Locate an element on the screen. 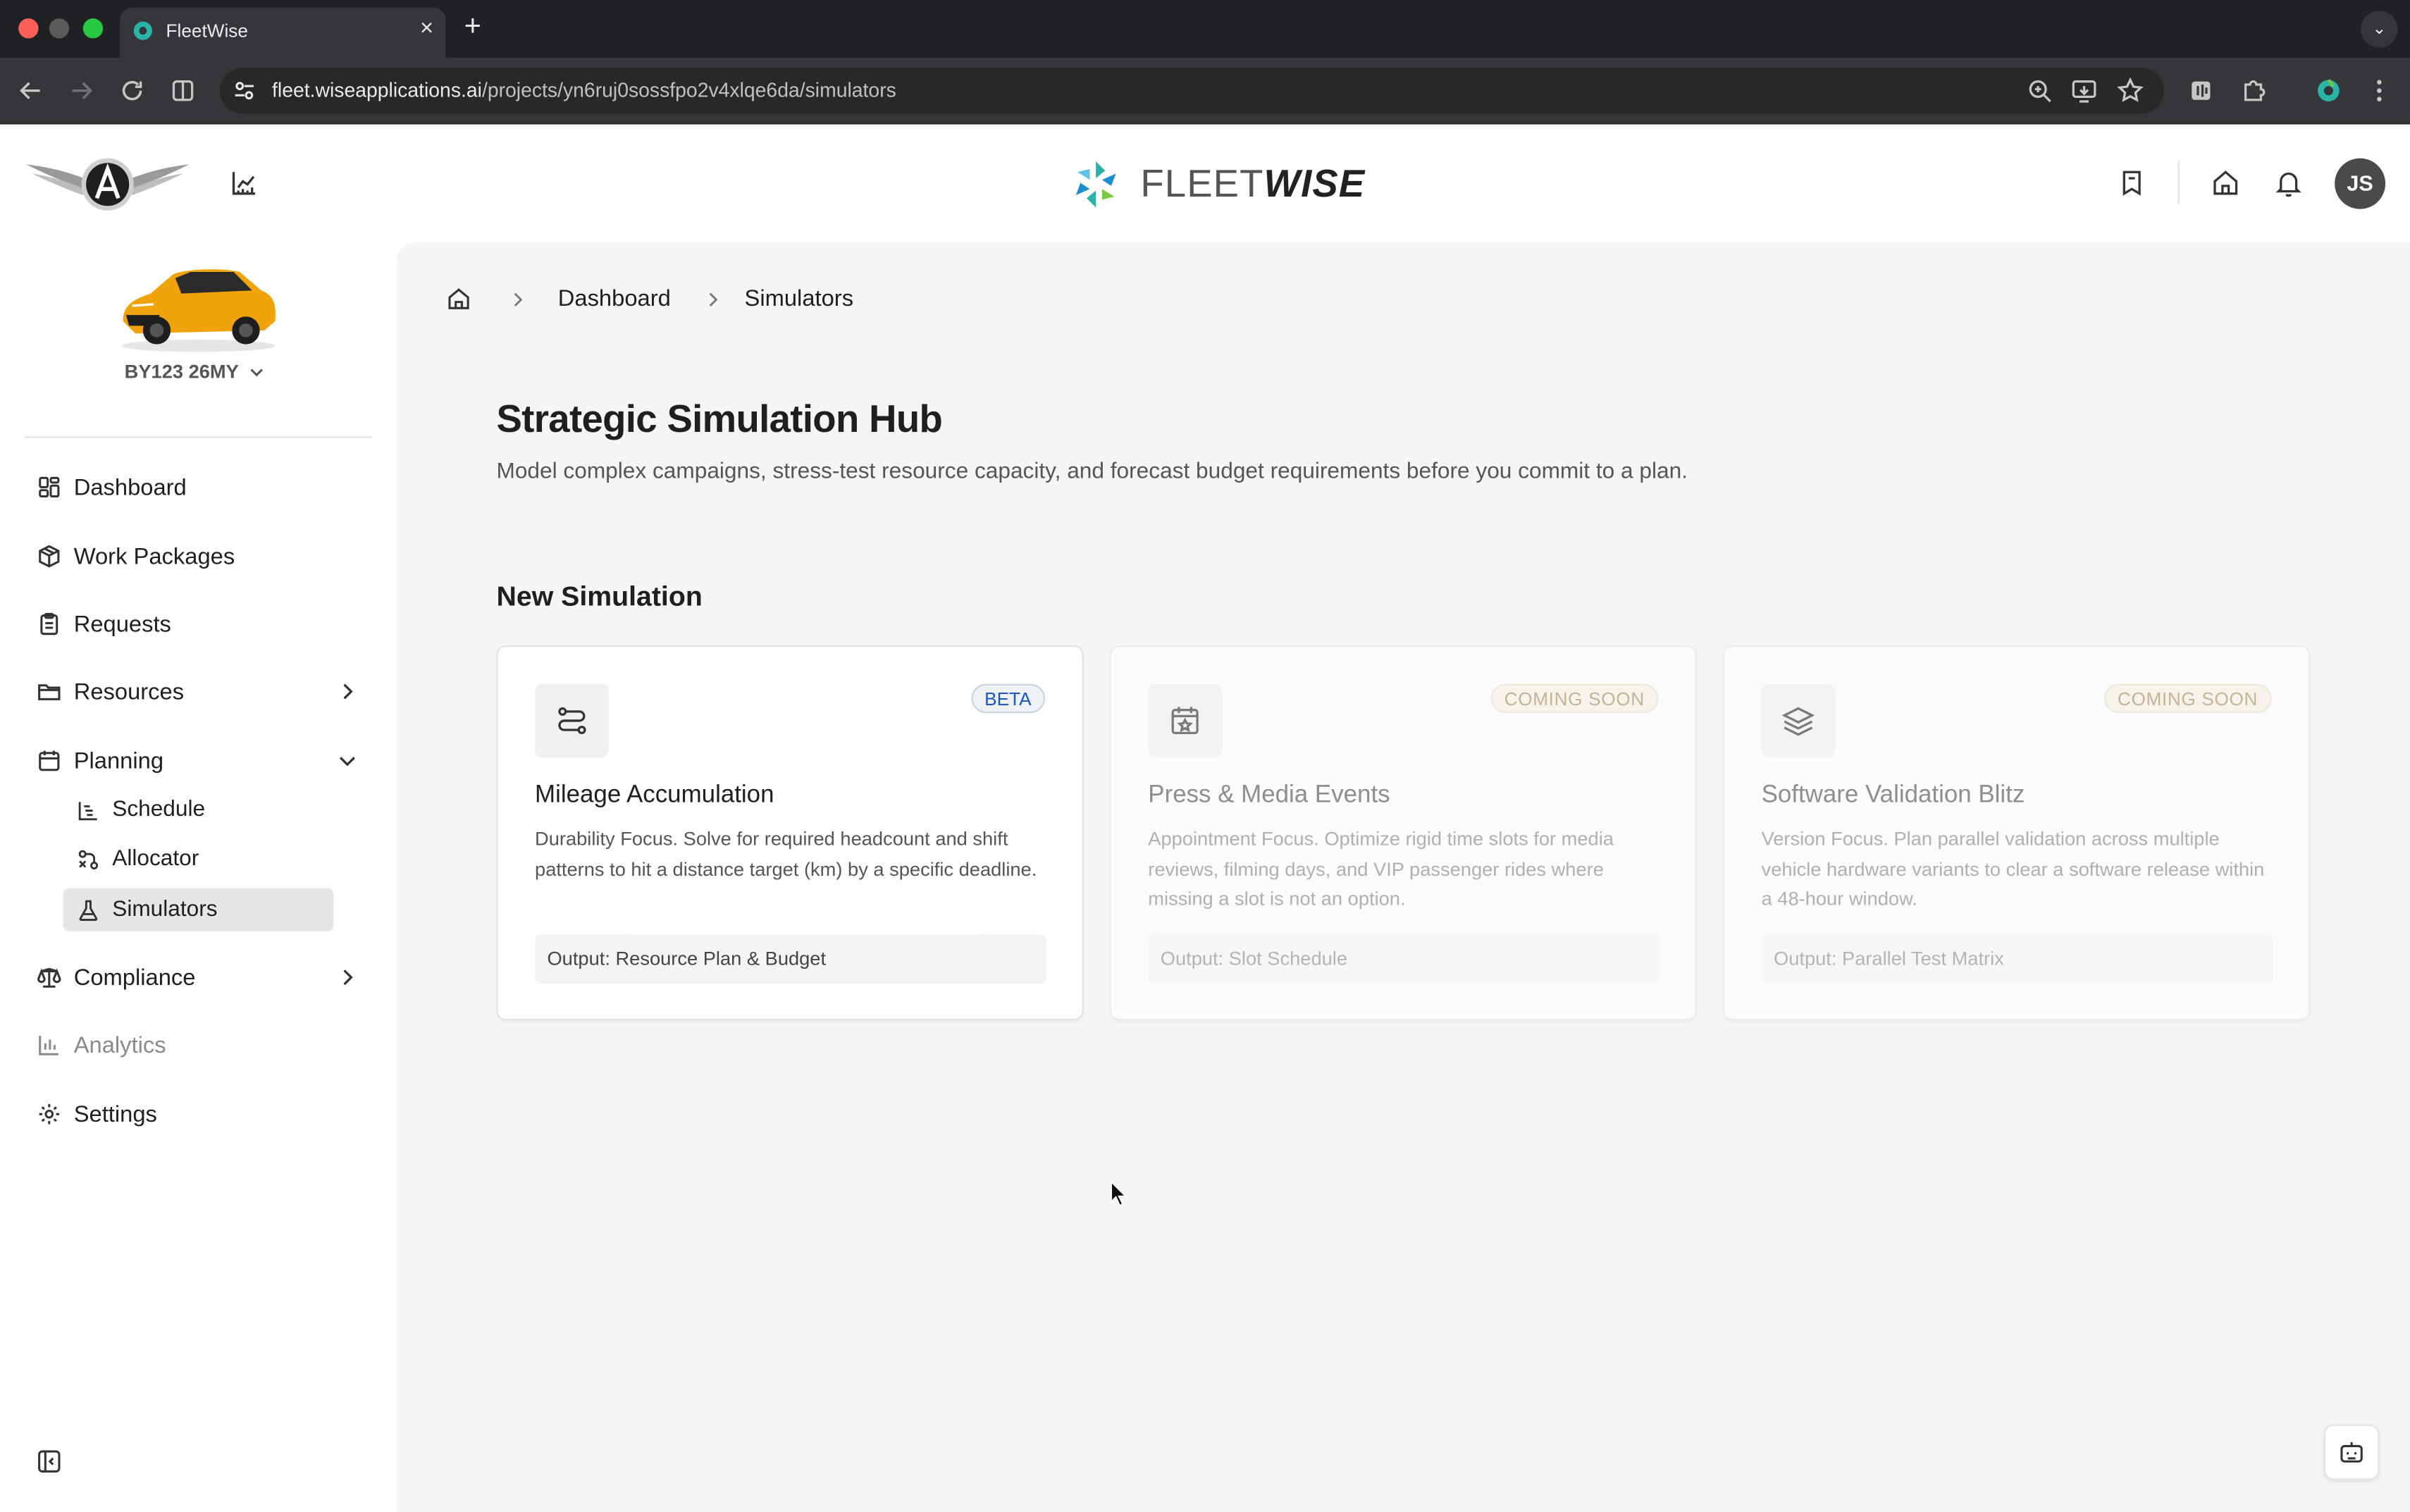 This screenshot has width=2410, height=1512. layers-icon is located at coordinates (1798, 721).